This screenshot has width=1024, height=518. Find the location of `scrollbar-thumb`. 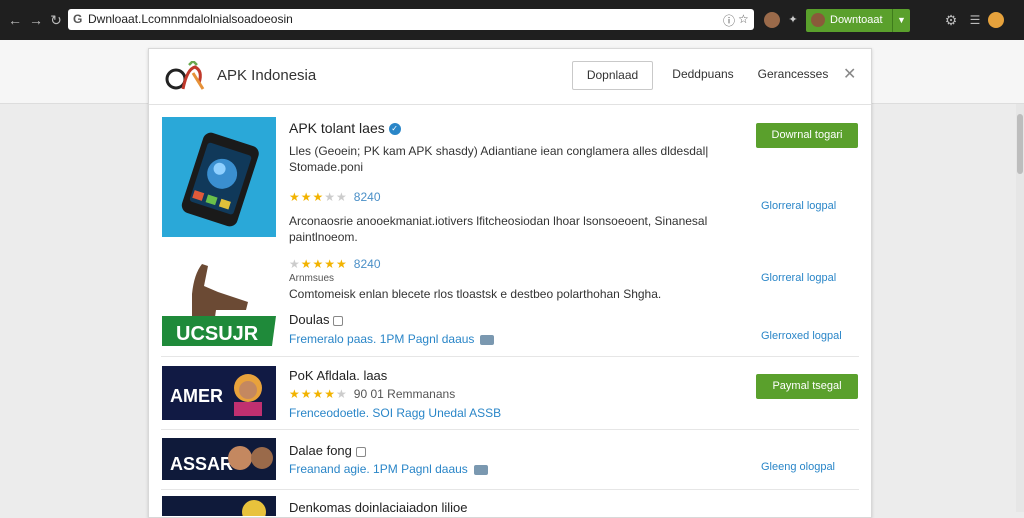

scrollbar-thumb is located at coordinates (1020, 144).